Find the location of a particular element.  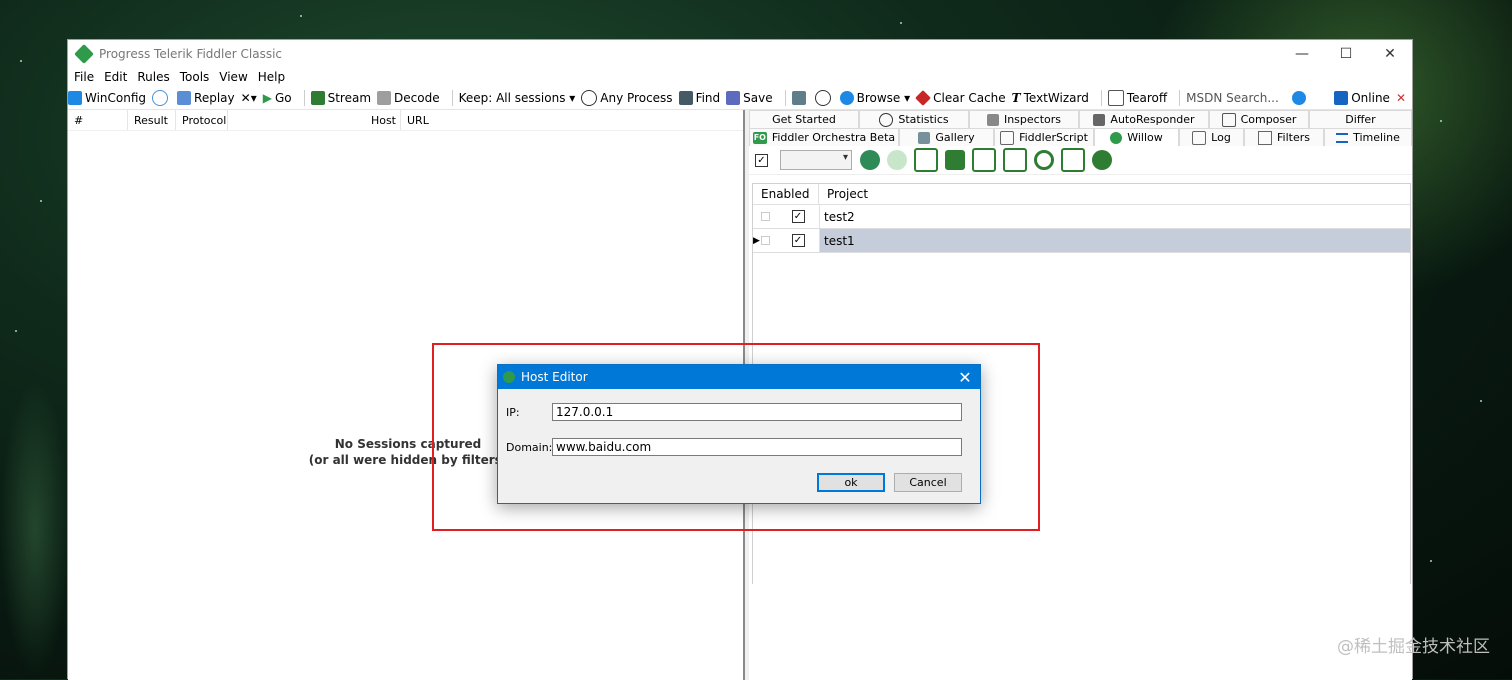

tab-willow: Willow is located at coordinates (1136, 137).